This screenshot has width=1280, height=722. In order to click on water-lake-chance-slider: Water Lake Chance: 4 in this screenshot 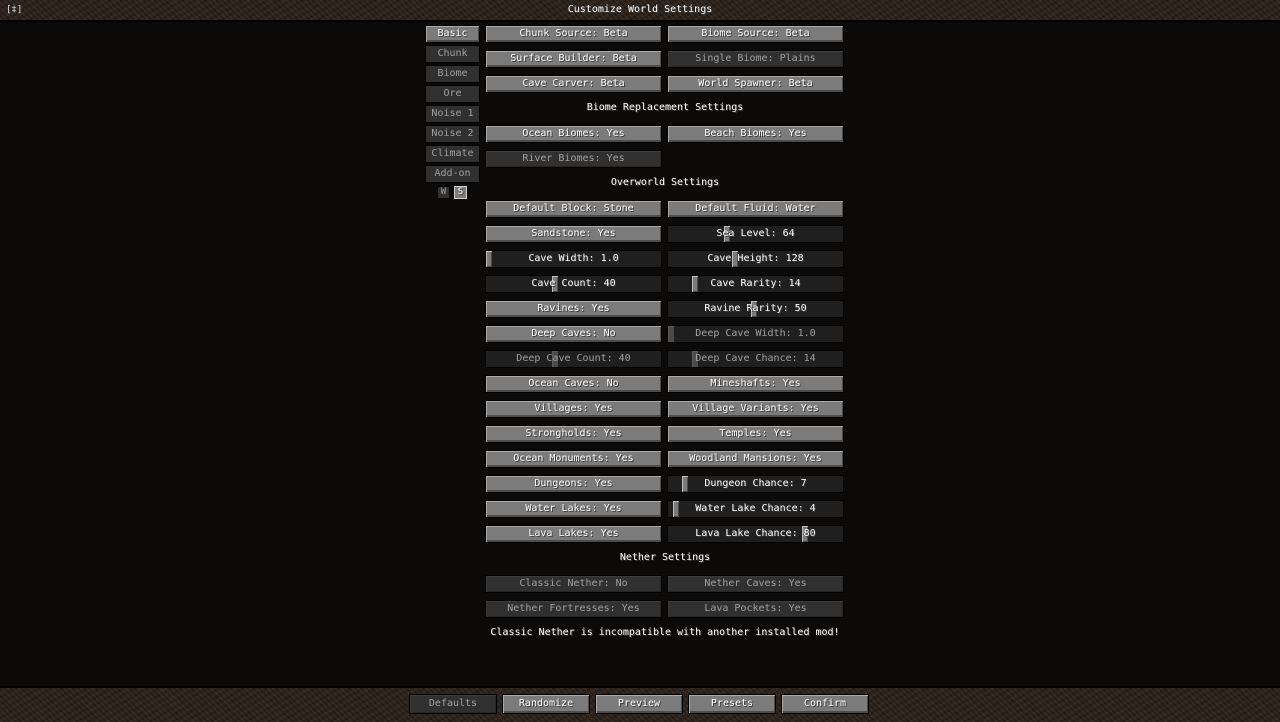, I will do `click(755, 509)`.